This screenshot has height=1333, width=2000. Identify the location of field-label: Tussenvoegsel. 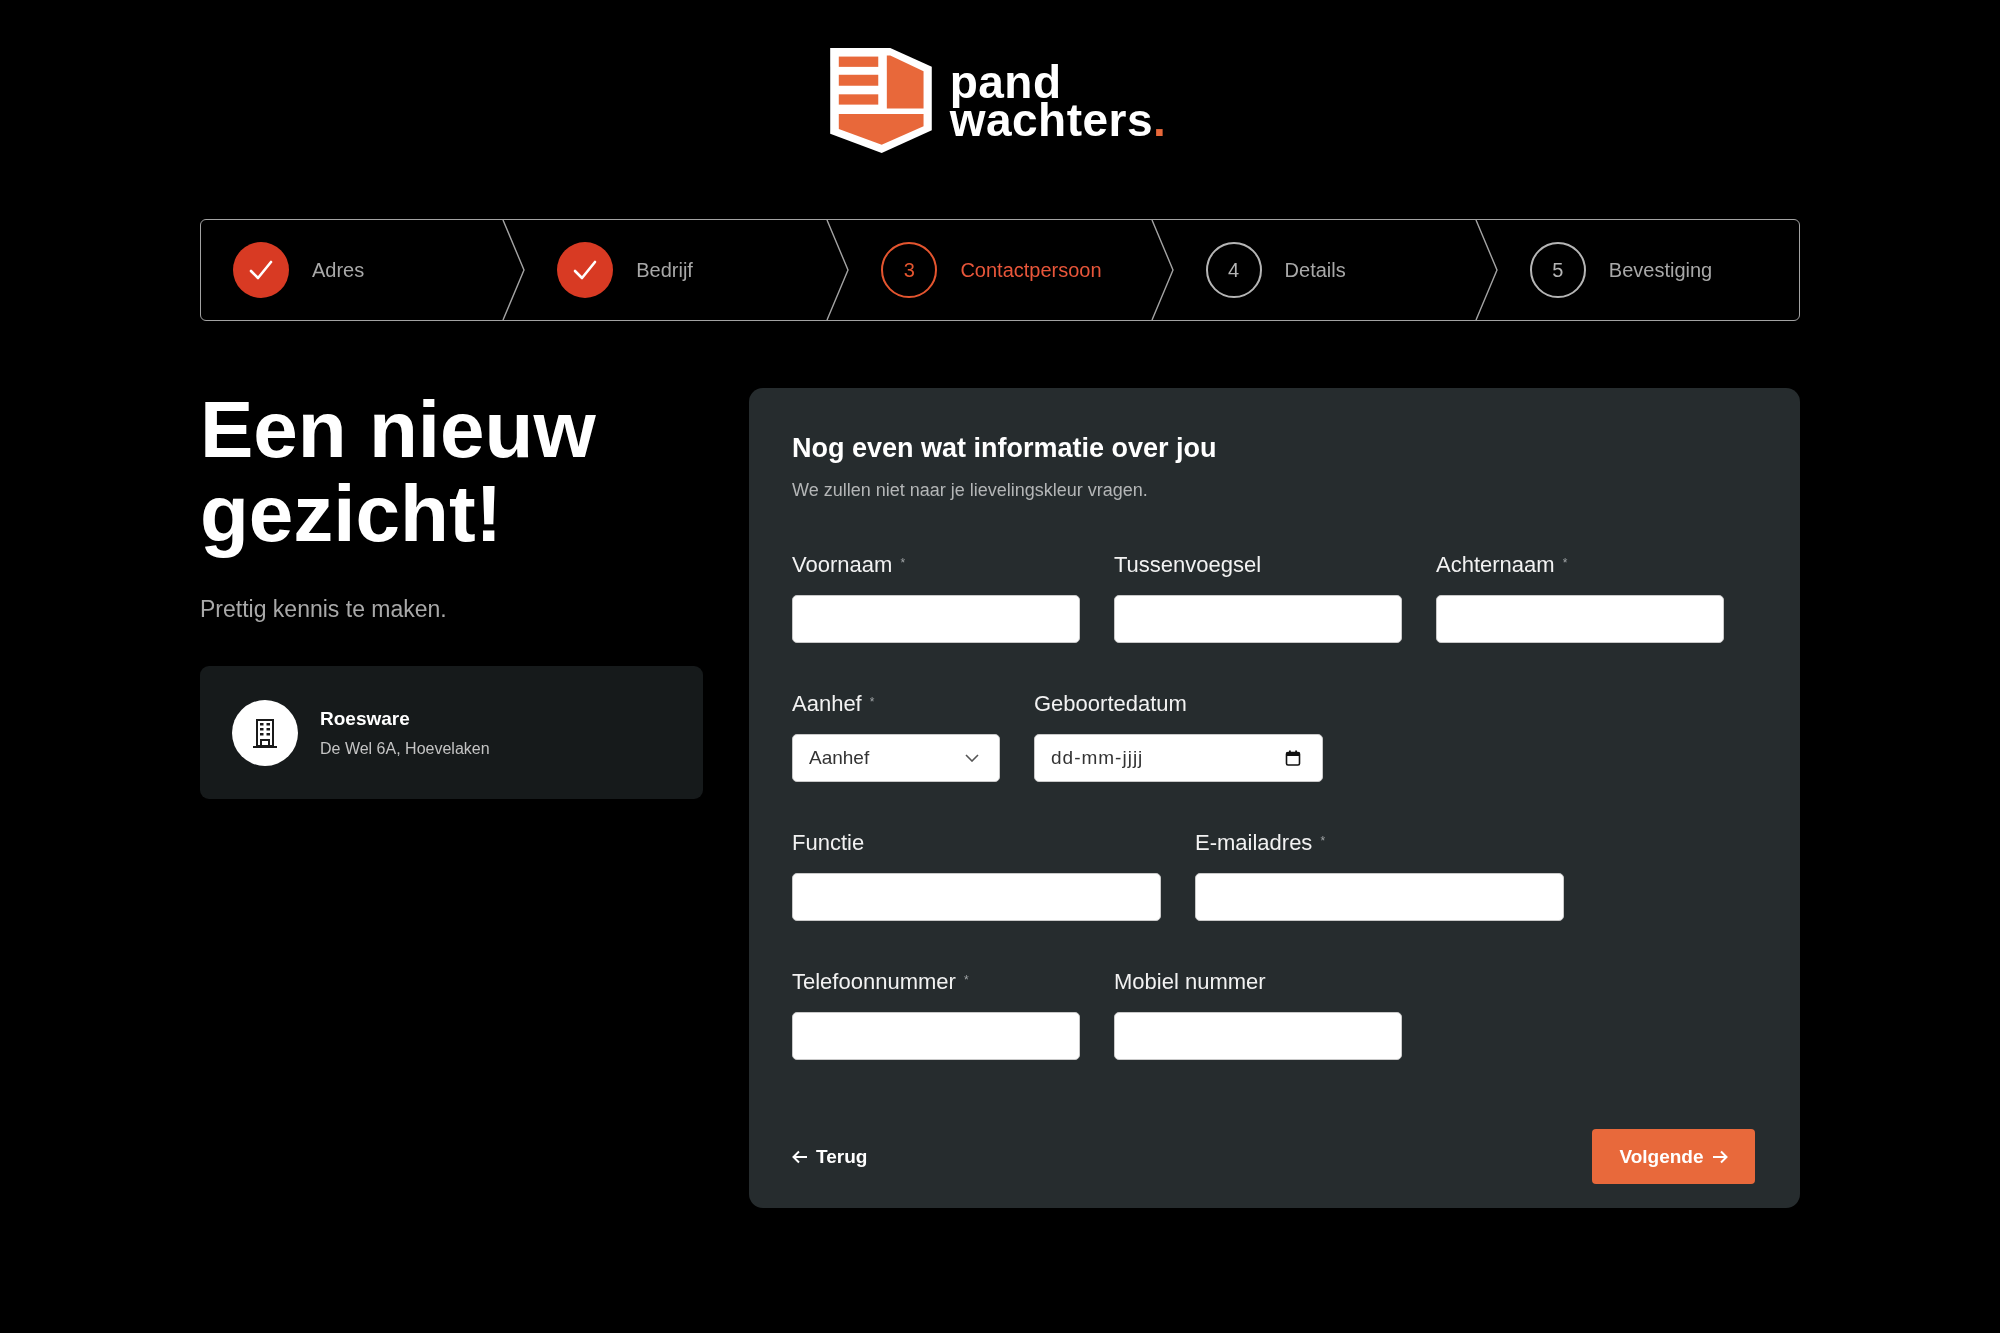
(1188, 565).